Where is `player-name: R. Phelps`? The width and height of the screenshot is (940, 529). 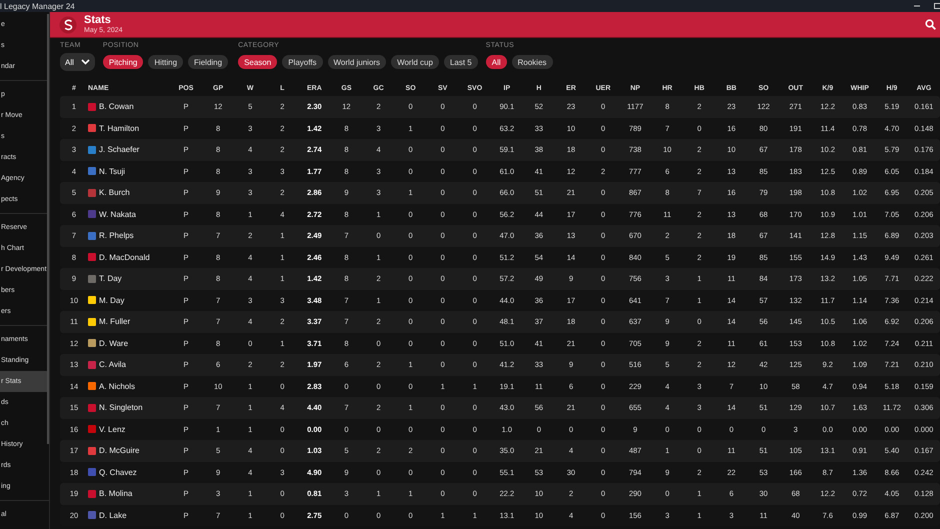 player-name: R. Phelps is located at coordinates (116, 235).